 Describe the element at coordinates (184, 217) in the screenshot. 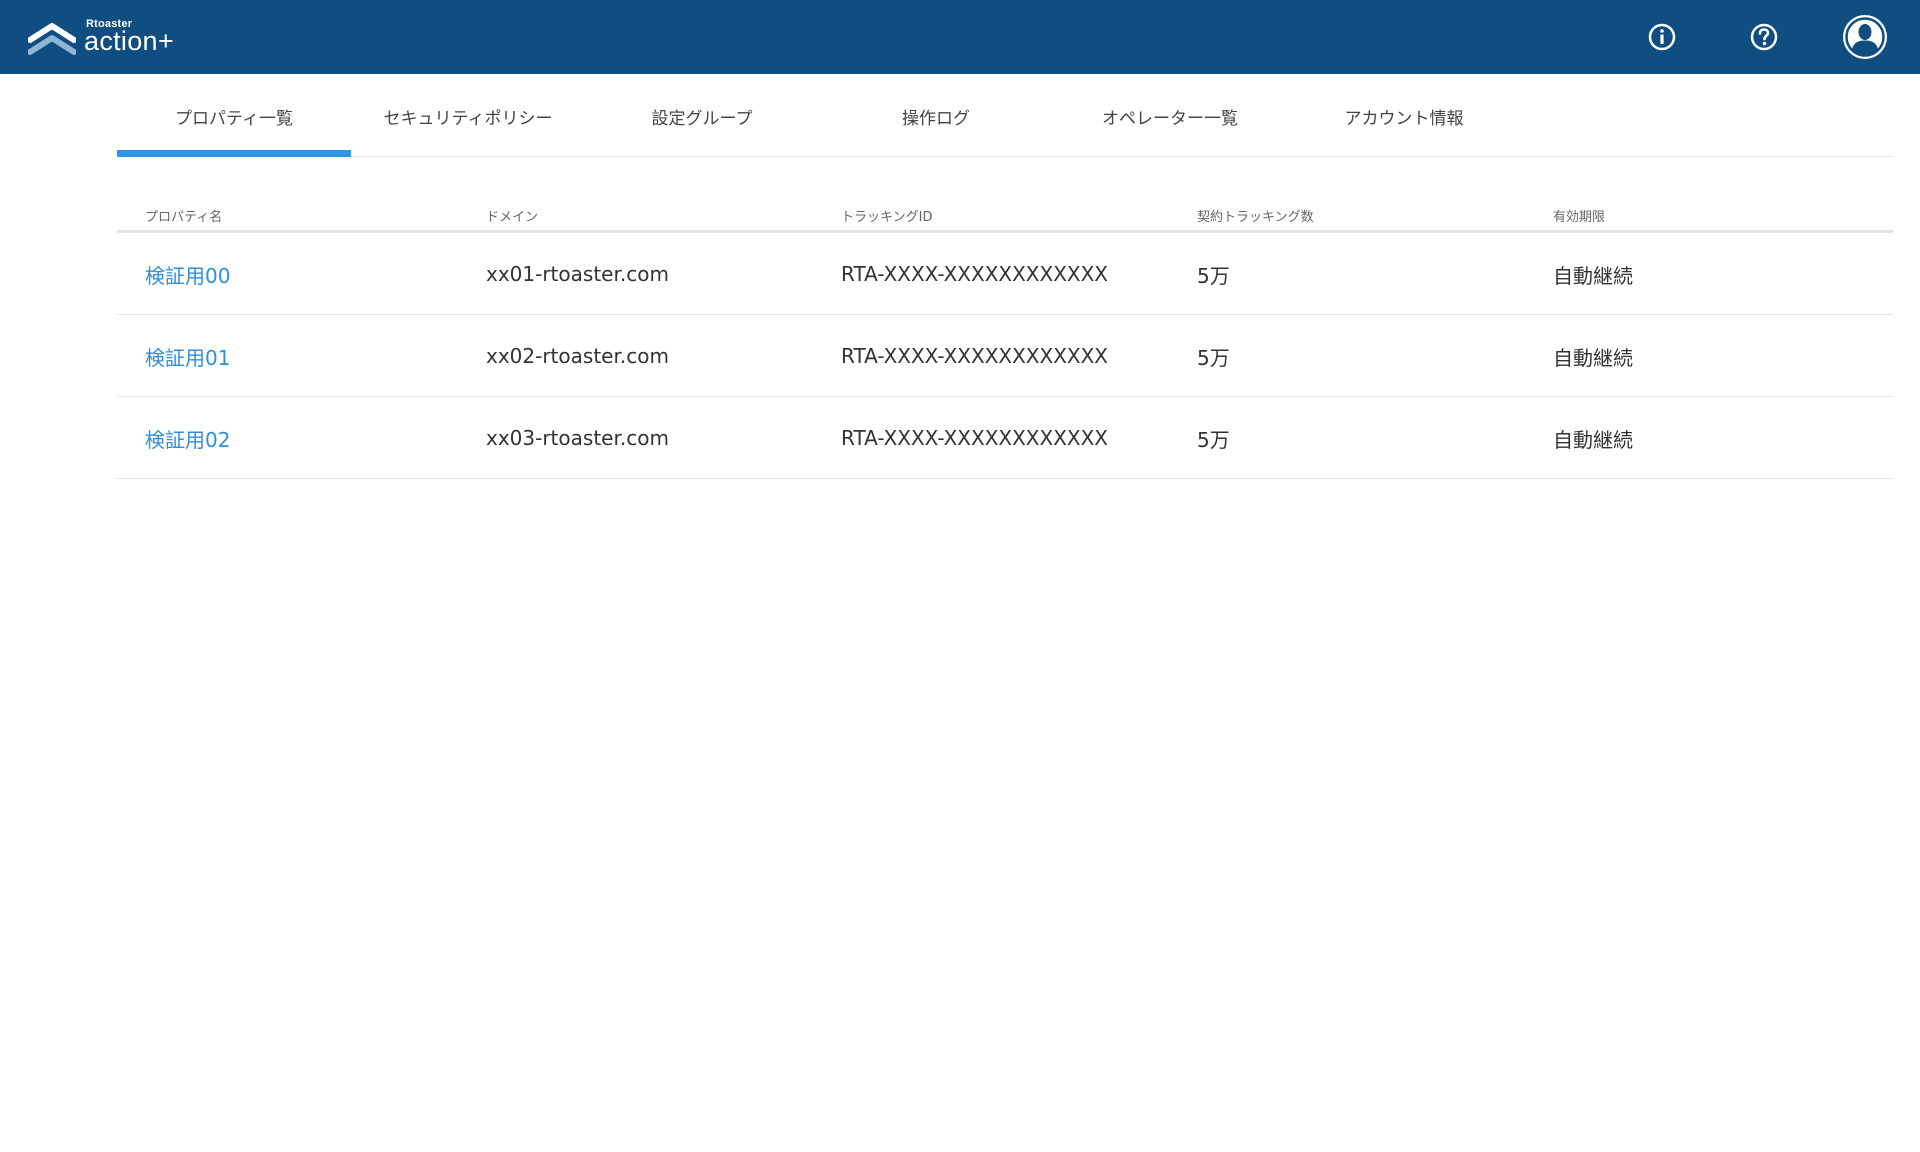

I see `column-header-property-name: プロパティ名` at that location.